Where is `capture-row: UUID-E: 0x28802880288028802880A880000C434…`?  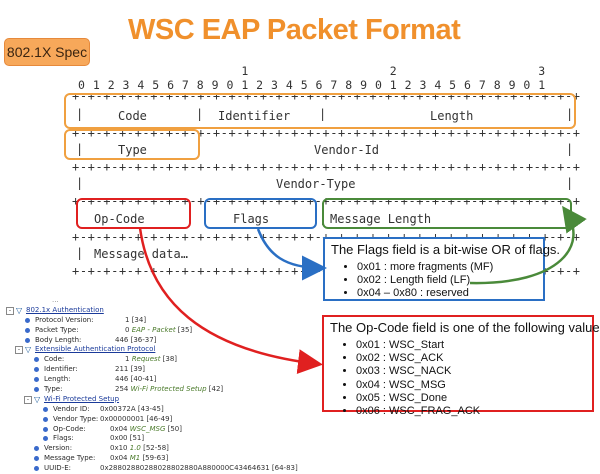 capture-row: UUID-E: 0x28802880288028802880A880000C434… is located at coordinates (160, 469).